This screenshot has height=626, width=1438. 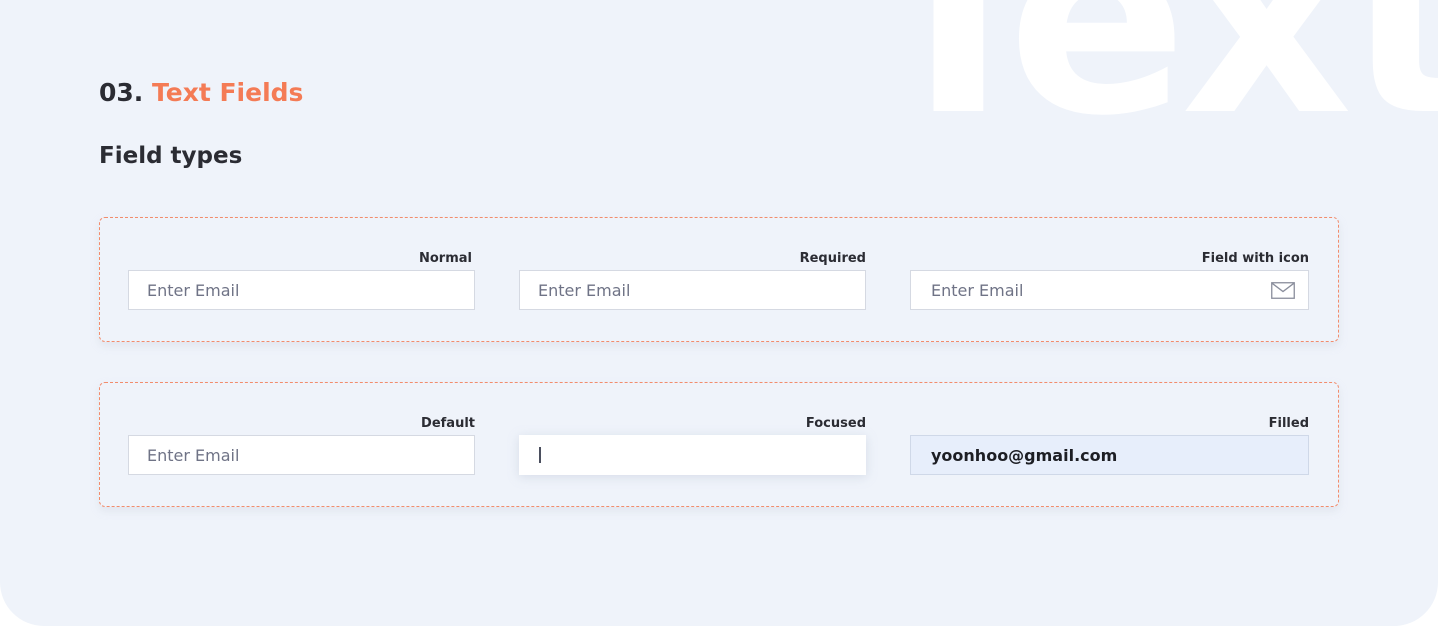 What do you see at coordinates (171, 156) in the screenshot?
I see `field-types-heading: Field types` at bounding box center [171, 156].